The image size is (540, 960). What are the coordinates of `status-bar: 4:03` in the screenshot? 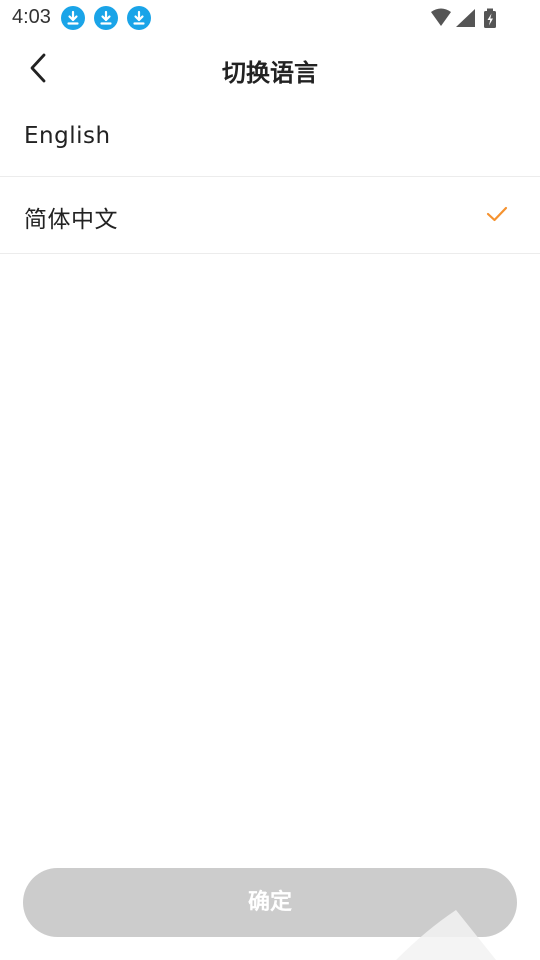 It's located at (270, 18).